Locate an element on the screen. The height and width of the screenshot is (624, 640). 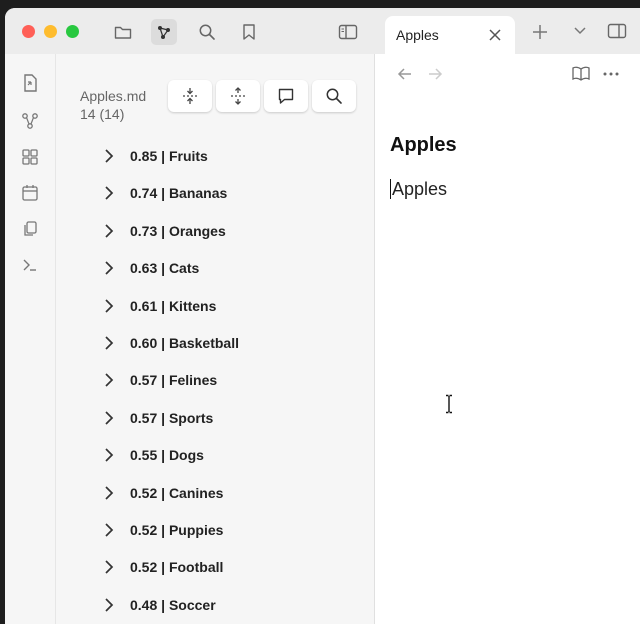
result-item: 0.61 | Kittens is located at coordinates (160, 306).